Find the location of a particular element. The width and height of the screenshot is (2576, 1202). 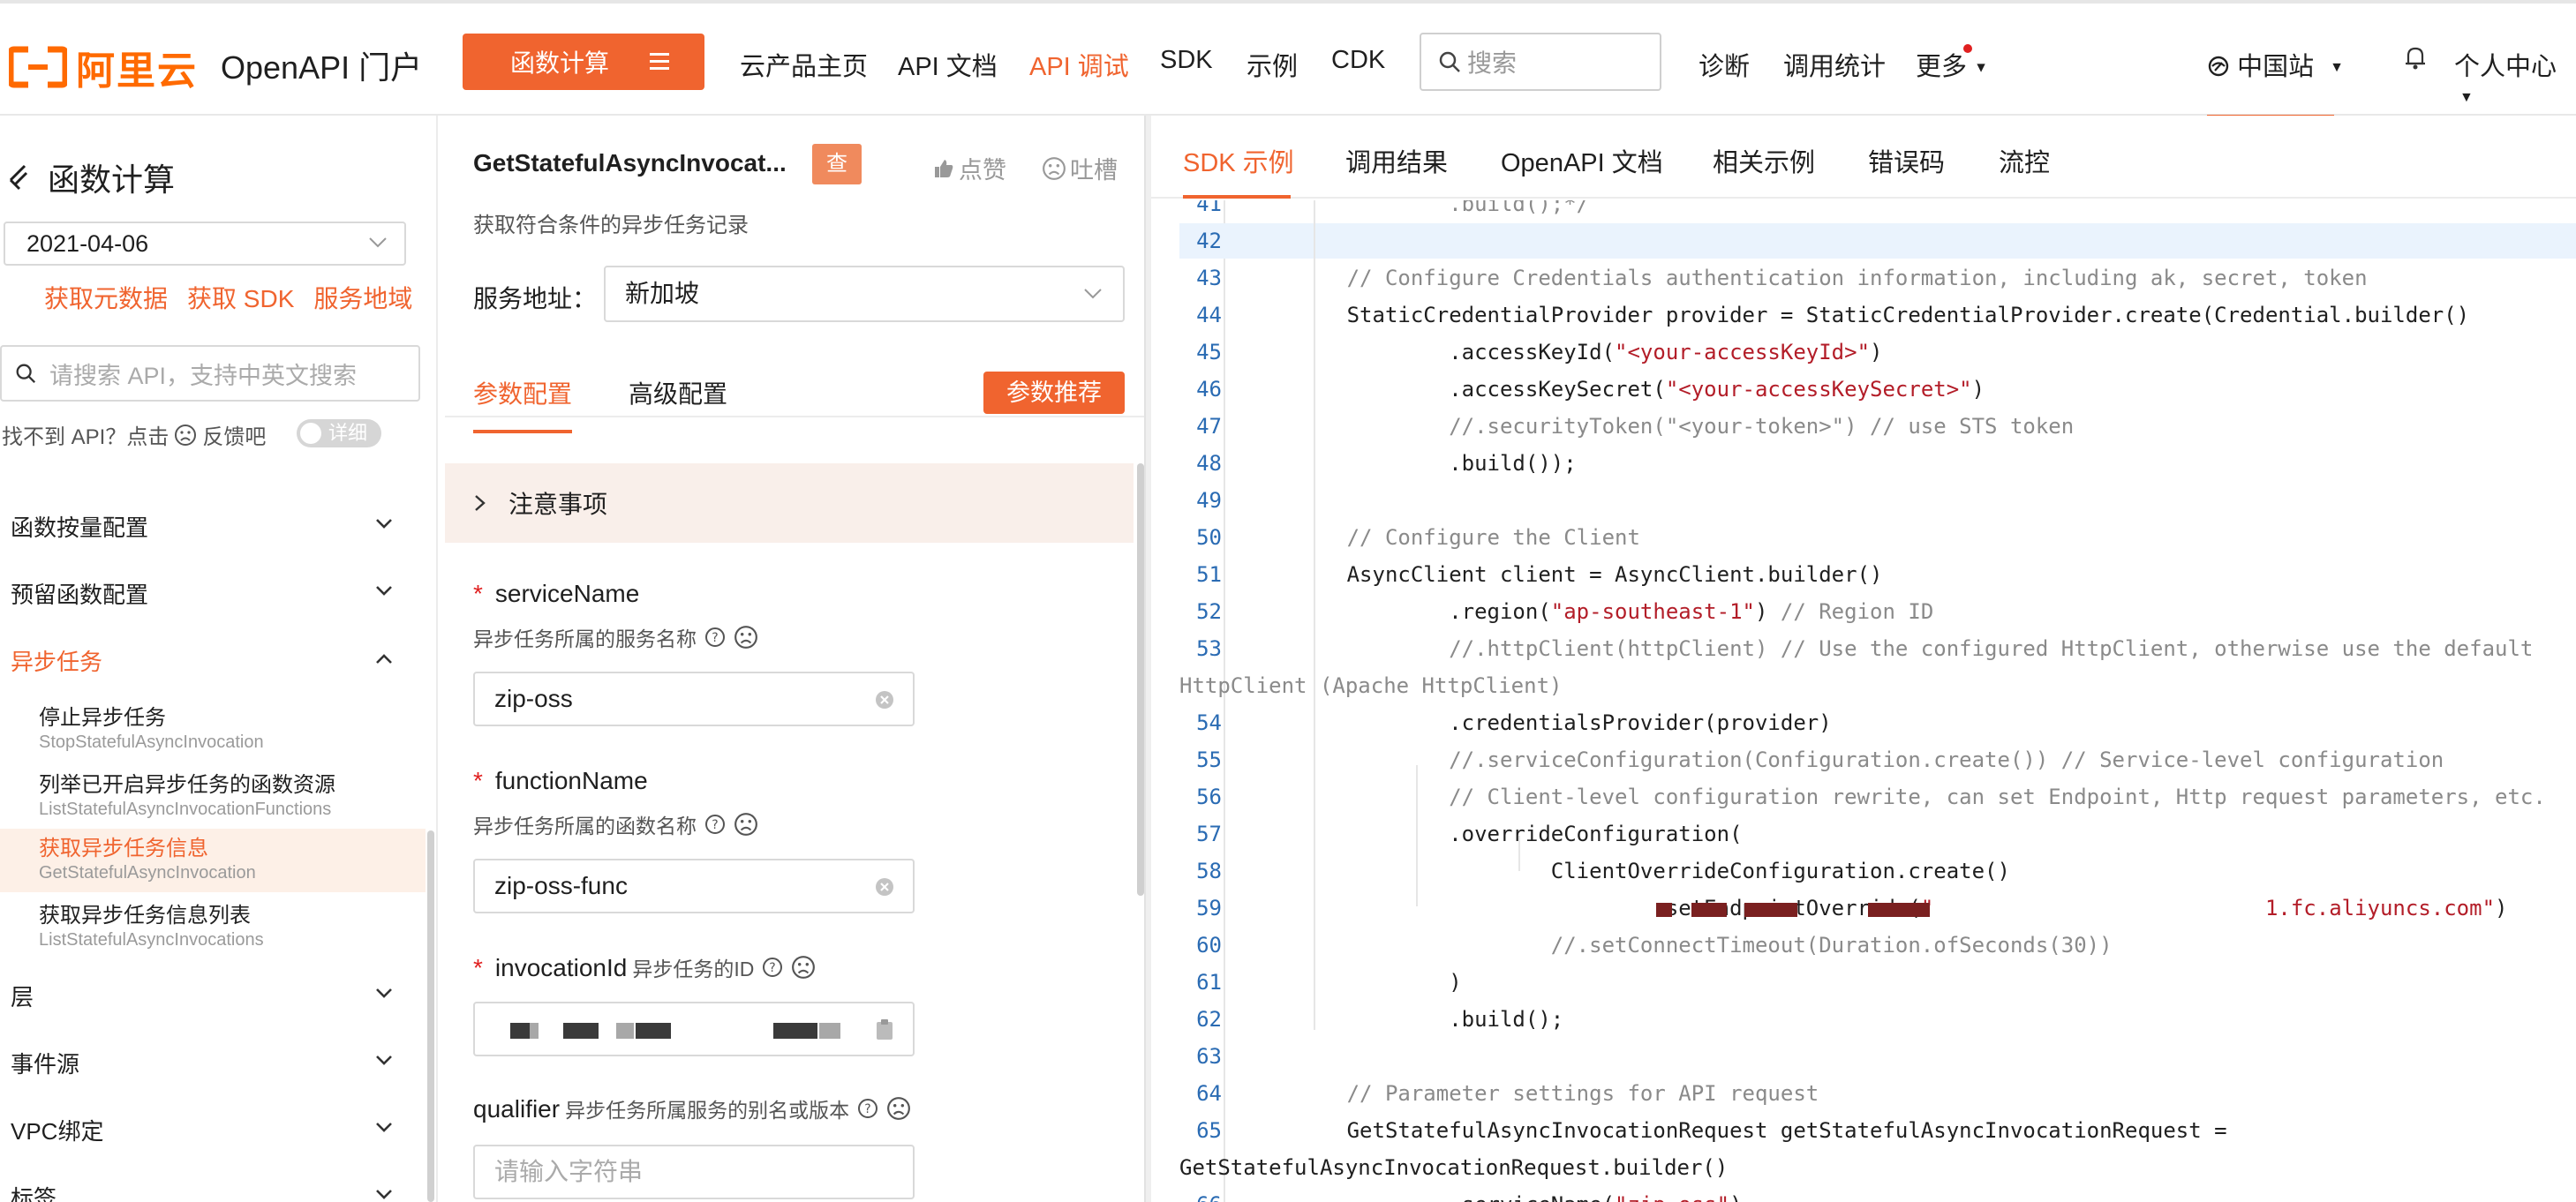

code-line: 50 // Configure the Client is located at coordinates (1878, 538).